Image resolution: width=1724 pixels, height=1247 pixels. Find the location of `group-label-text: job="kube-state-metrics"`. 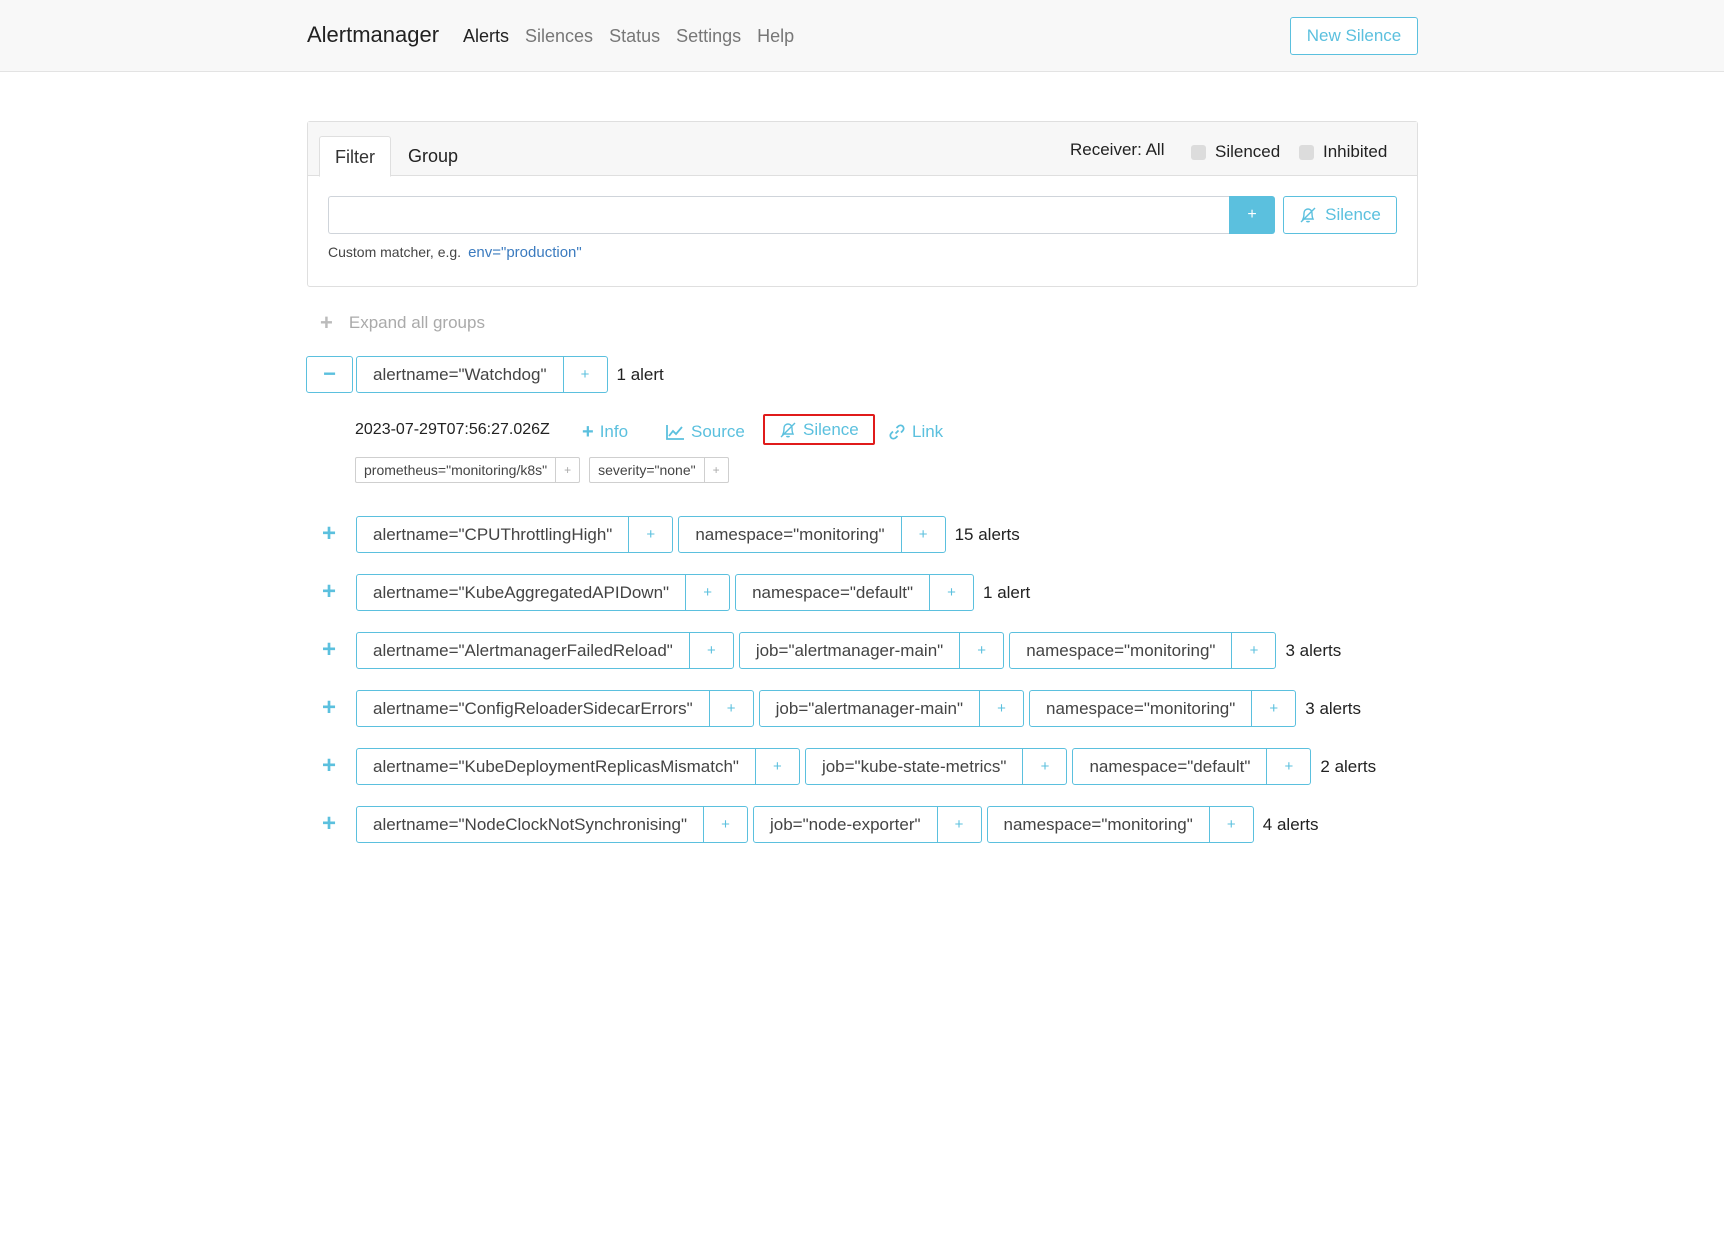

group-label-text: job="kube-state-metrics" is located at coordinates (914, 766).